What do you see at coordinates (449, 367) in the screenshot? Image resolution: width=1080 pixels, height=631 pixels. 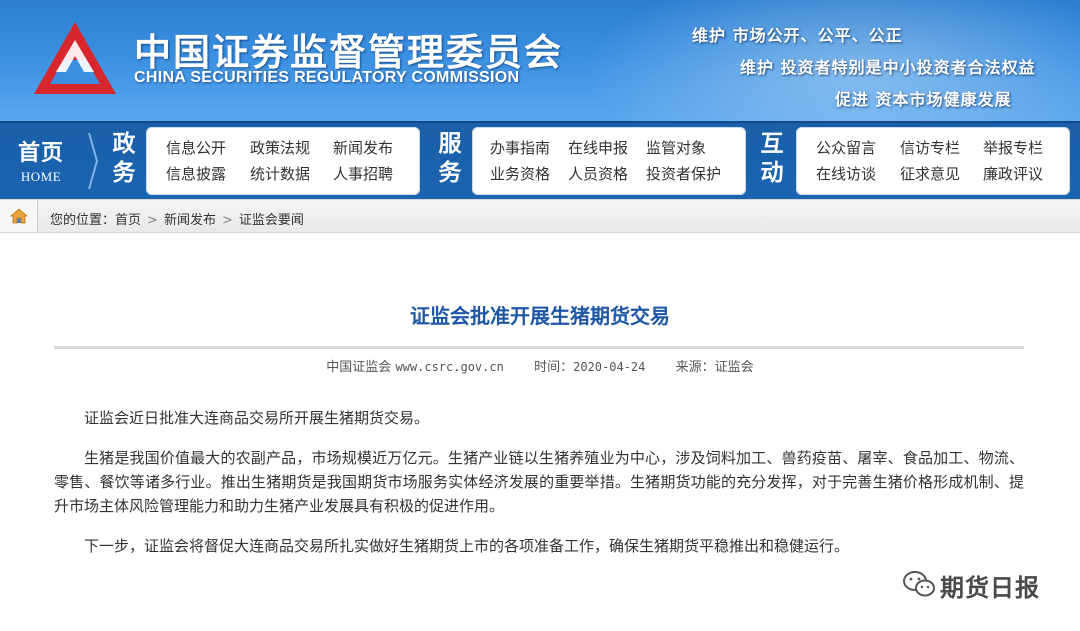 I see `meta-site: www.csrc.gov.cn` at bounding box center [449, 367].